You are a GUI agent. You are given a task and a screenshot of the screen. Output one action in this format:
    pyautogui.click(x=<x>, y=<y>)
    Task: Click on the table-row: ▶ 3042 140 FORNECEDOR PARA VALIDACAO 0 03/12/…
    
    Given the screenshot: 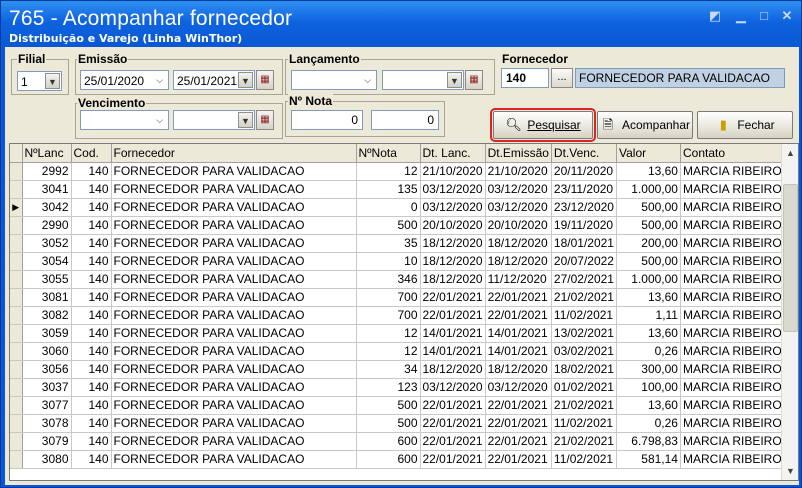 What is the action you would take?
    pyautogui.click(x=397, y=207)
    